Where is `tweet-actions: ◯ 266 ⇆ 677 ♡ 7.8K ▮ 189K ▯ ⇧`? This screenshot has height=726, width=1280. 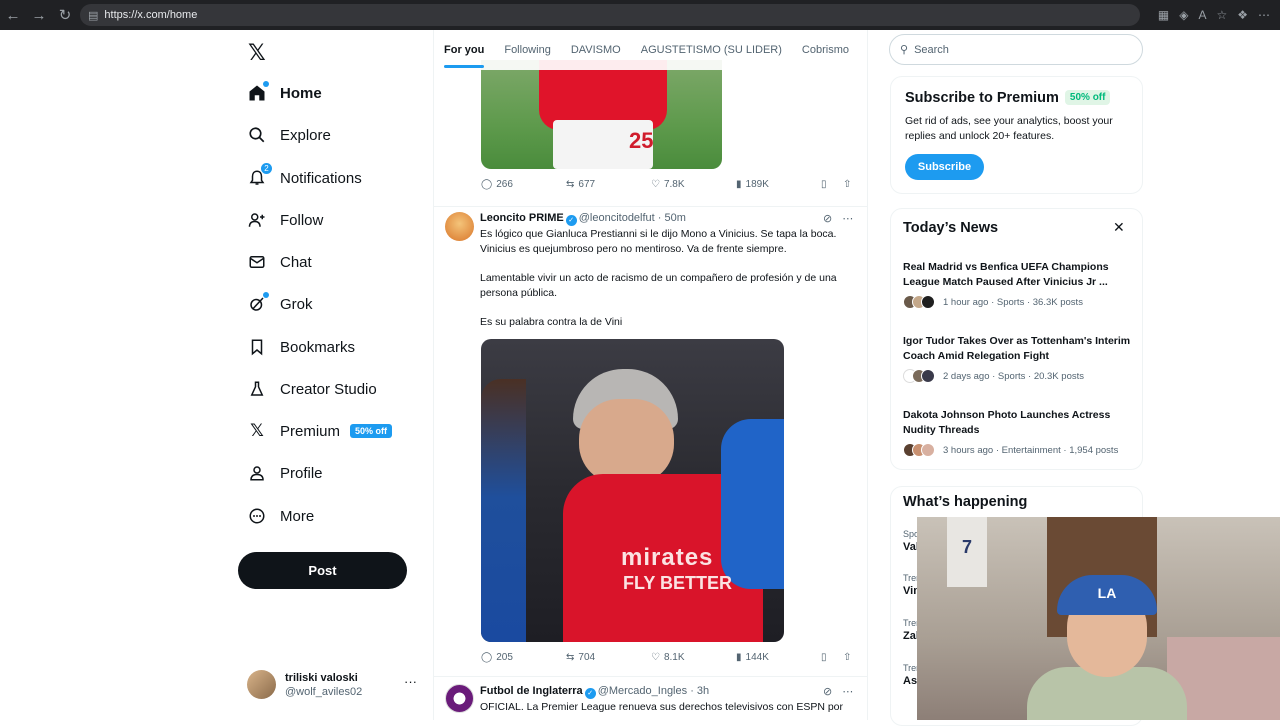
tweet-actions: ◯ 266 ⇆ 677 ♡ 7.8K ▮ 189K ▯ ⇧ is located at coordinates (671, 187).